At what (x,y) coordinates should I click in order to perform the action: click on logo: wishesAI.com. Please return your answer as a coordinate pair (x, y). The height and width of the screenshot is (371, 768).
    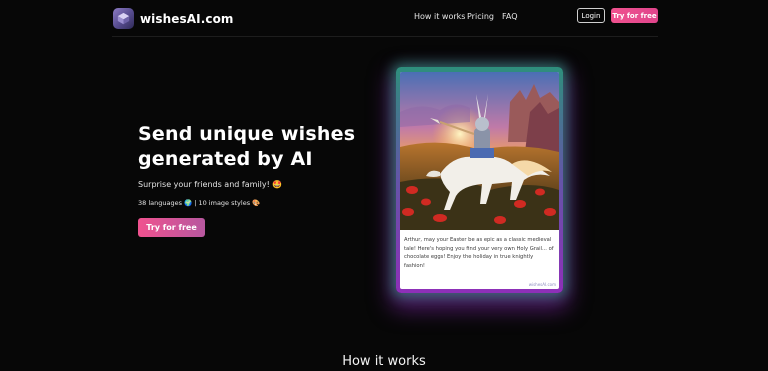
    Looking at the image, I should click on (173, 18).